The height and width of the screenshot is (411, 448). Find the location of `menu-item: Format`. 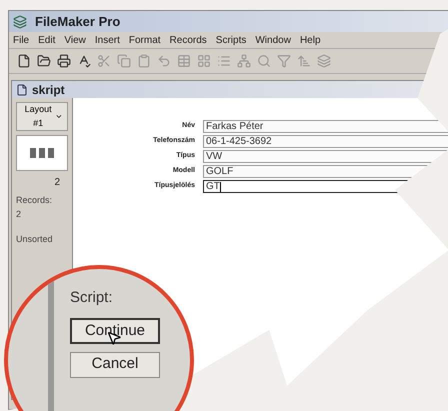

menu-item: Format is located at coordinates (144, 40).